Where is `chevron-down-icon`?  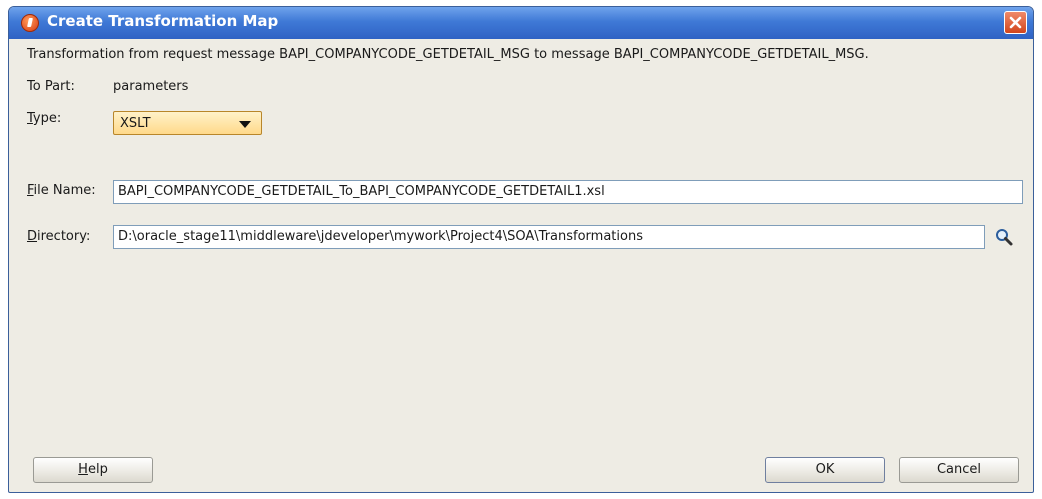 chevron-down-icon is located at coordinates (245, 124).